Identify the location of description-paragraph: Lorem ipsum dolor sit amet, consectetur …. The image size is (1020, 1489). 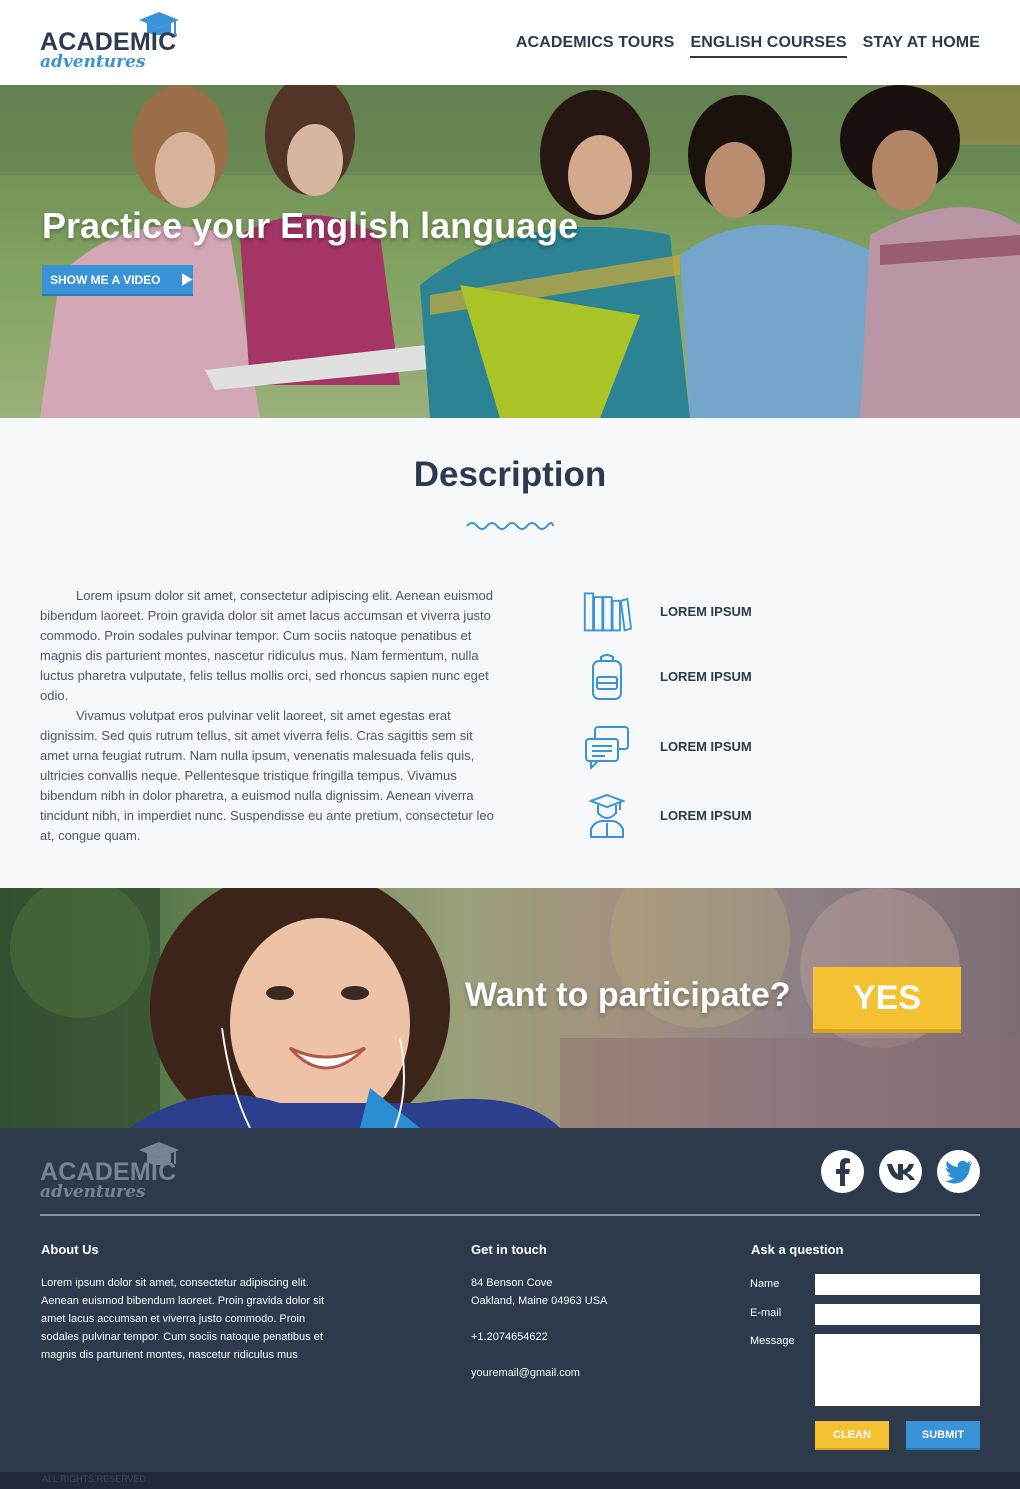
(266, 645).